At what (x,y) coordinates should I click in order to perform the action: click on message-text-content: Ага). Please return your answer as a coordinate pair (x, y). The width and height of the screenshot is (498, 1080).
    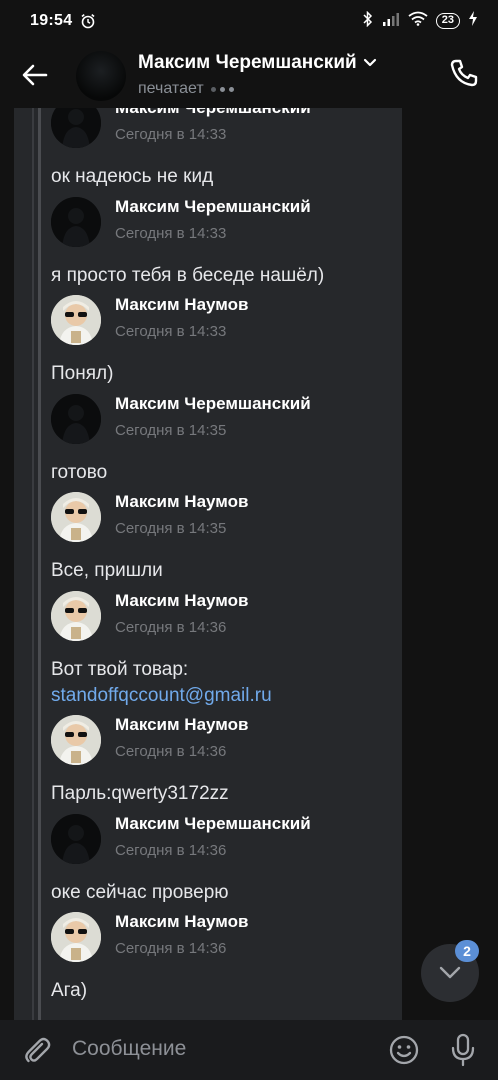
    Looking at the image, I should click on (69, 990).